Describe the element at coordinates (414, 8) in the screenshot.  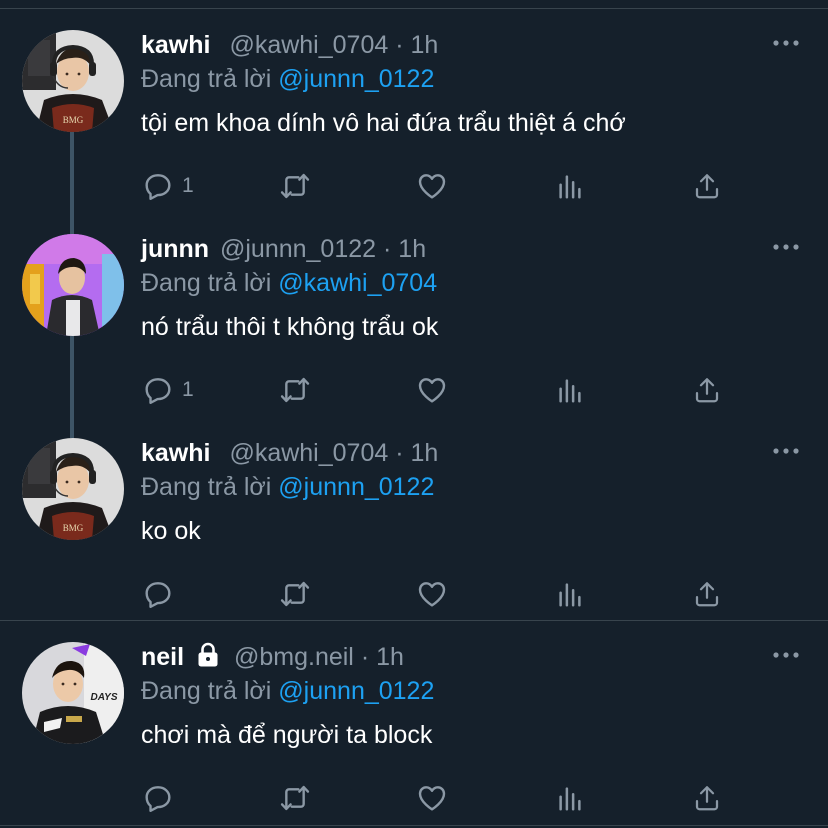
I see `top-divider` at that location.